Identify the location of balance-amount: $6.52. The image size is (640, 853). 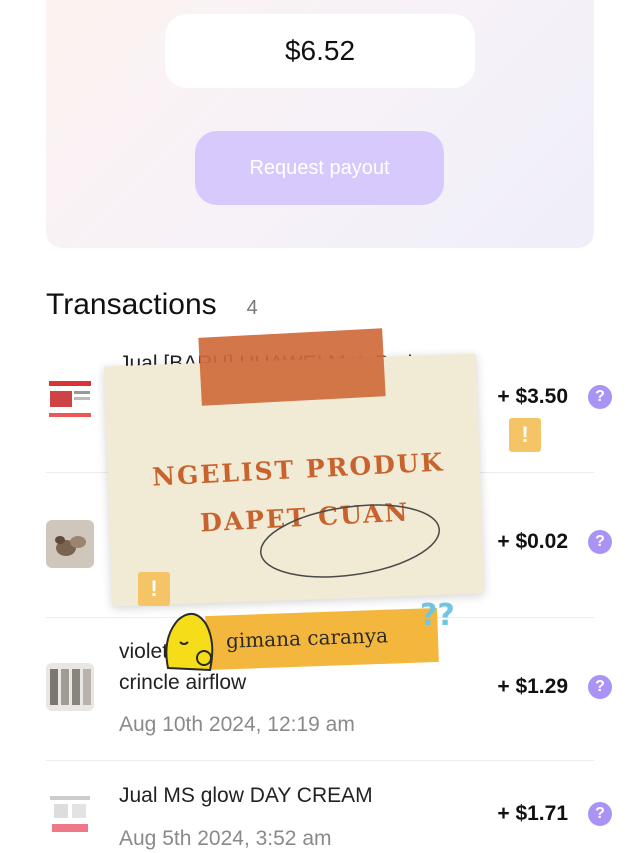
(320, 51).